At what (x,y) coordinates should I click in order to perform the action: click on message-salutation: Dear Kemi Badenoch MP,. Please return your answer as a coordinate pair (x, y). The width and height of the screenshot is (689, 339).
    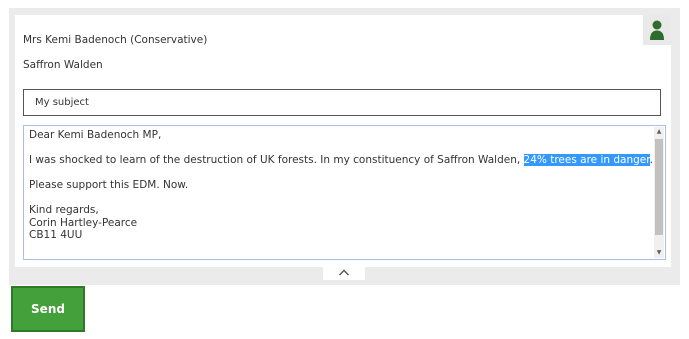
    Looking at the image, I should click on (95, 135).